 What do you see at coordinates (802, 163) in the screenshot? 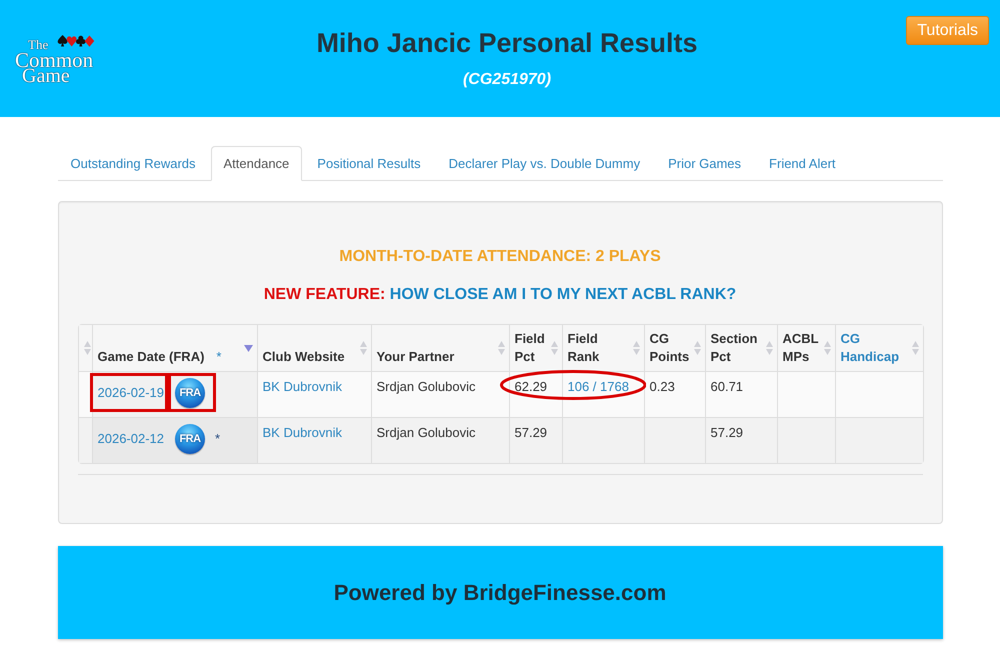
I see `tab: Friend Alert` at bounding box center [802, 163].